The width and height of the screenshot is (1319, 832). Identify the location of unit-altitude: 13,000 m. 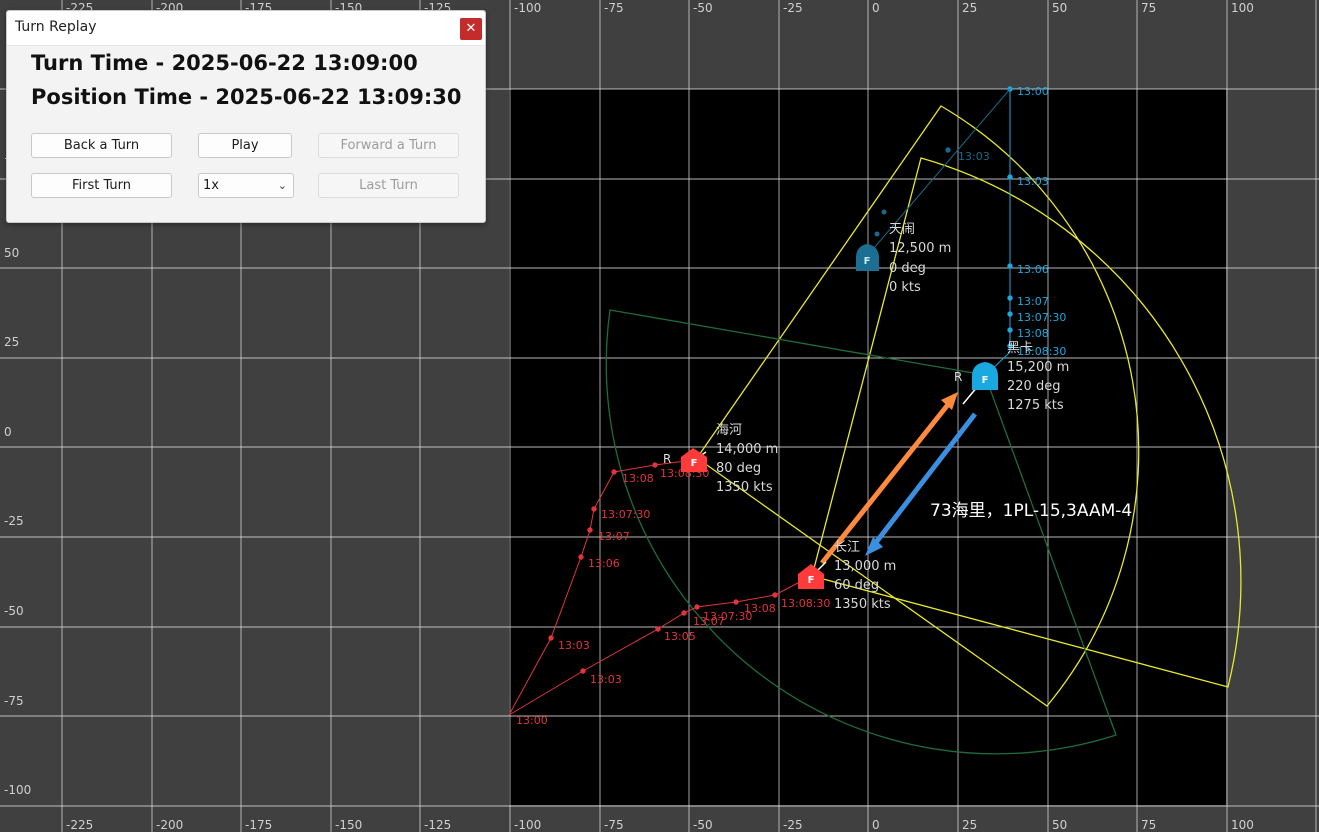
(865, 566).